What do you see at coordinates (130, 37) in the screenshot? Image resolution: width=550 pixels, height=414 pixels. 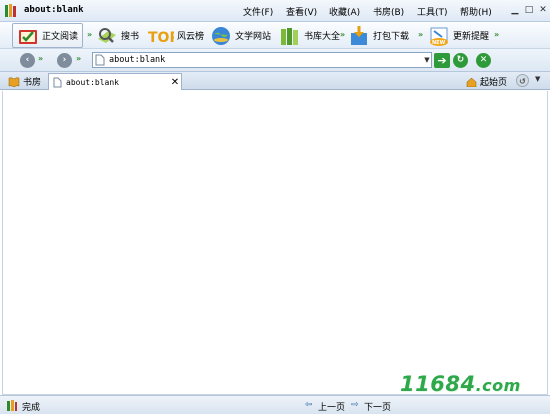 I see `search-books-label: 搜书` at bounding box center [130, 37].